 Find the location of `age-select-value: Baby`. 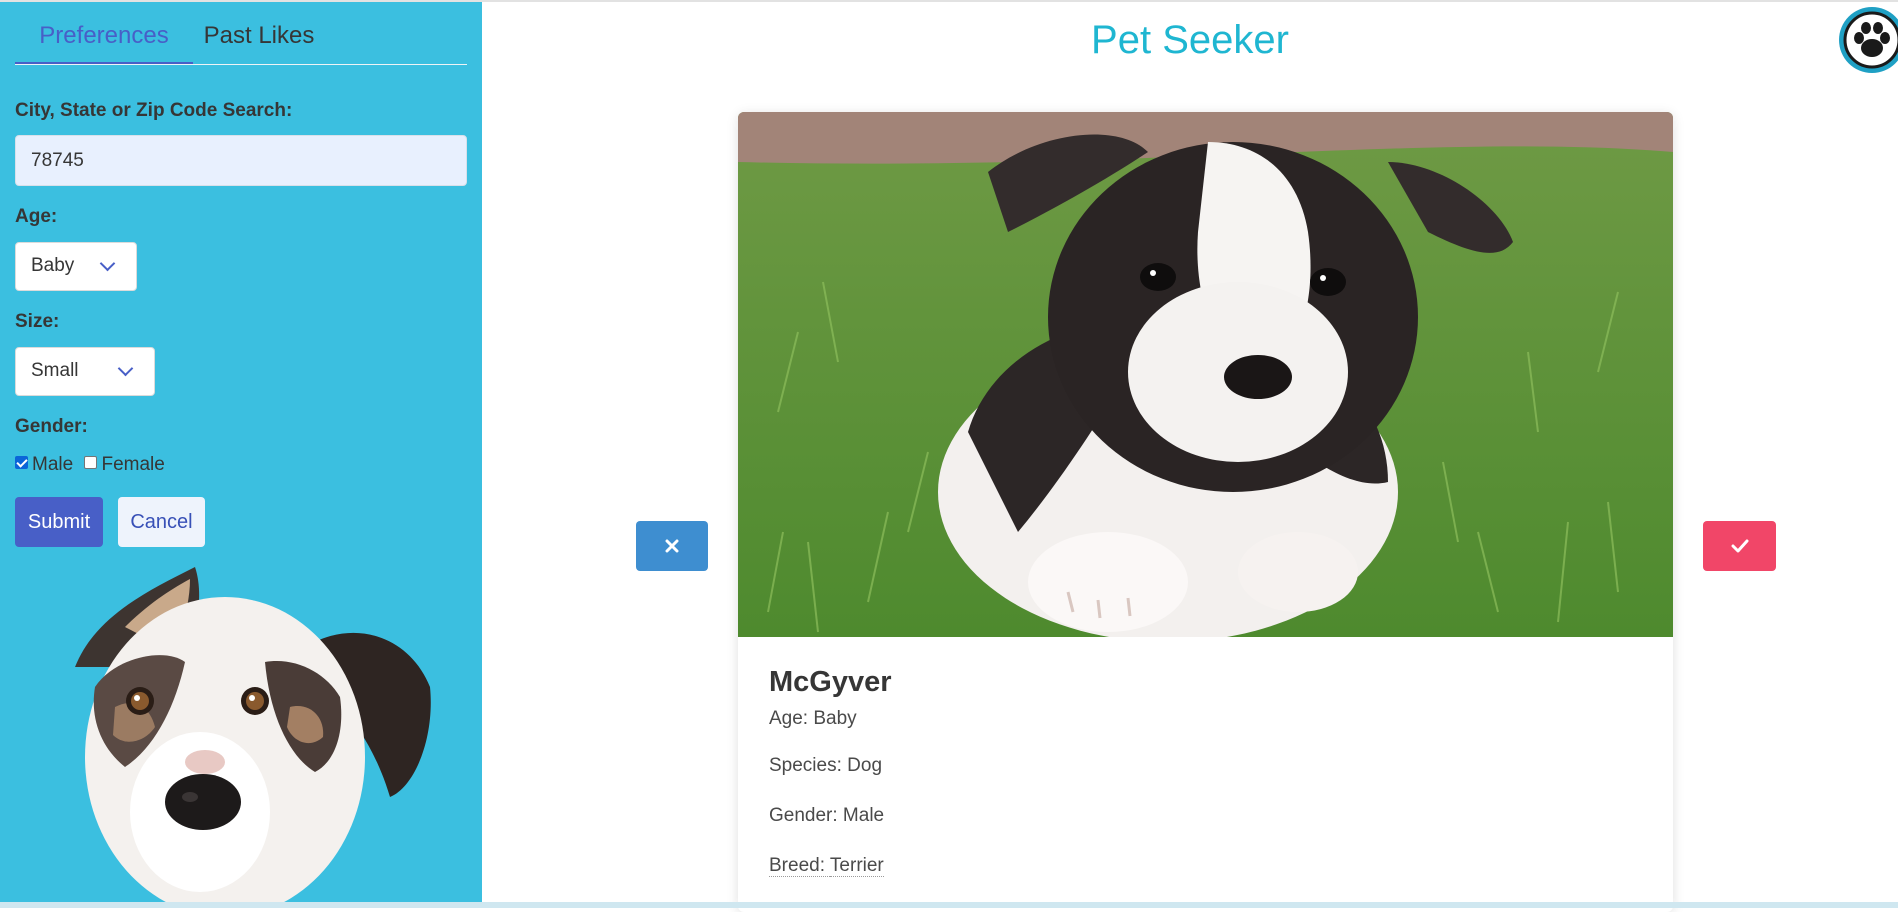

age-select-value: Baby is located at coordinates (53, 265).